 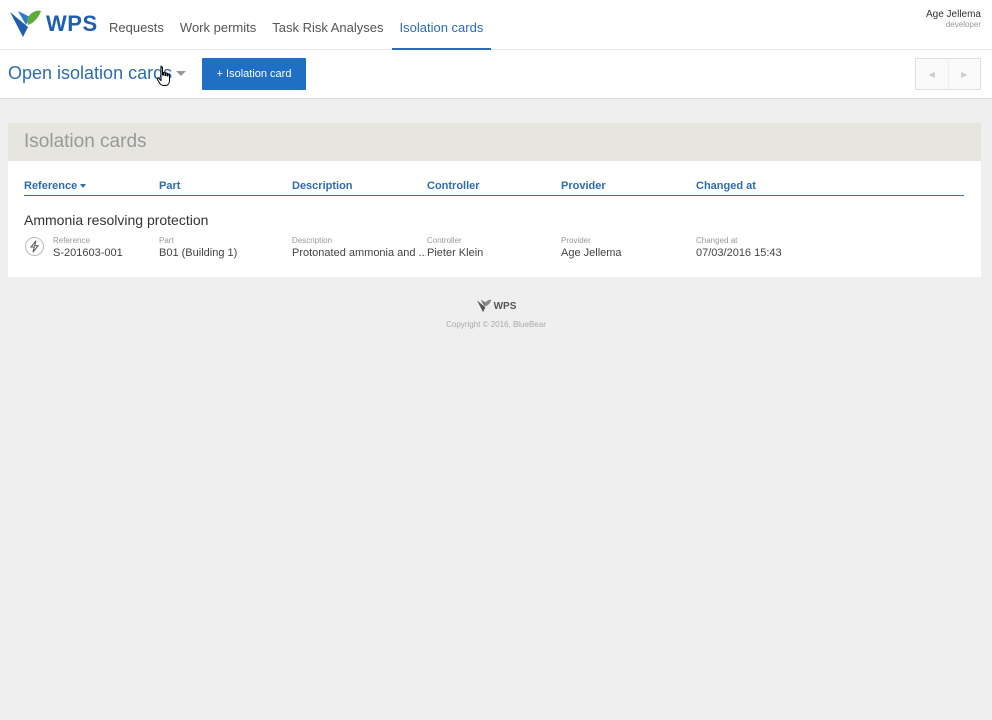 I want to click on cell-label: Reference, so click(x=71, y=240).